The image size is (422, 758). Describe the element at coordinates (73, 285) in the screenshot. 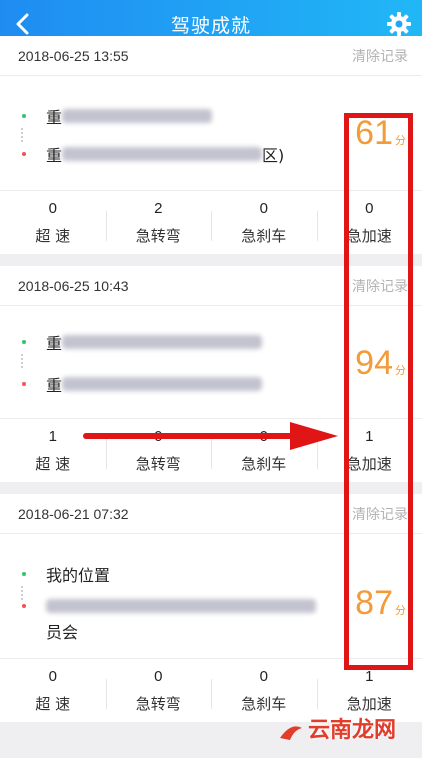

I see `trip-date: 2018-06-25 10:43` at that location.